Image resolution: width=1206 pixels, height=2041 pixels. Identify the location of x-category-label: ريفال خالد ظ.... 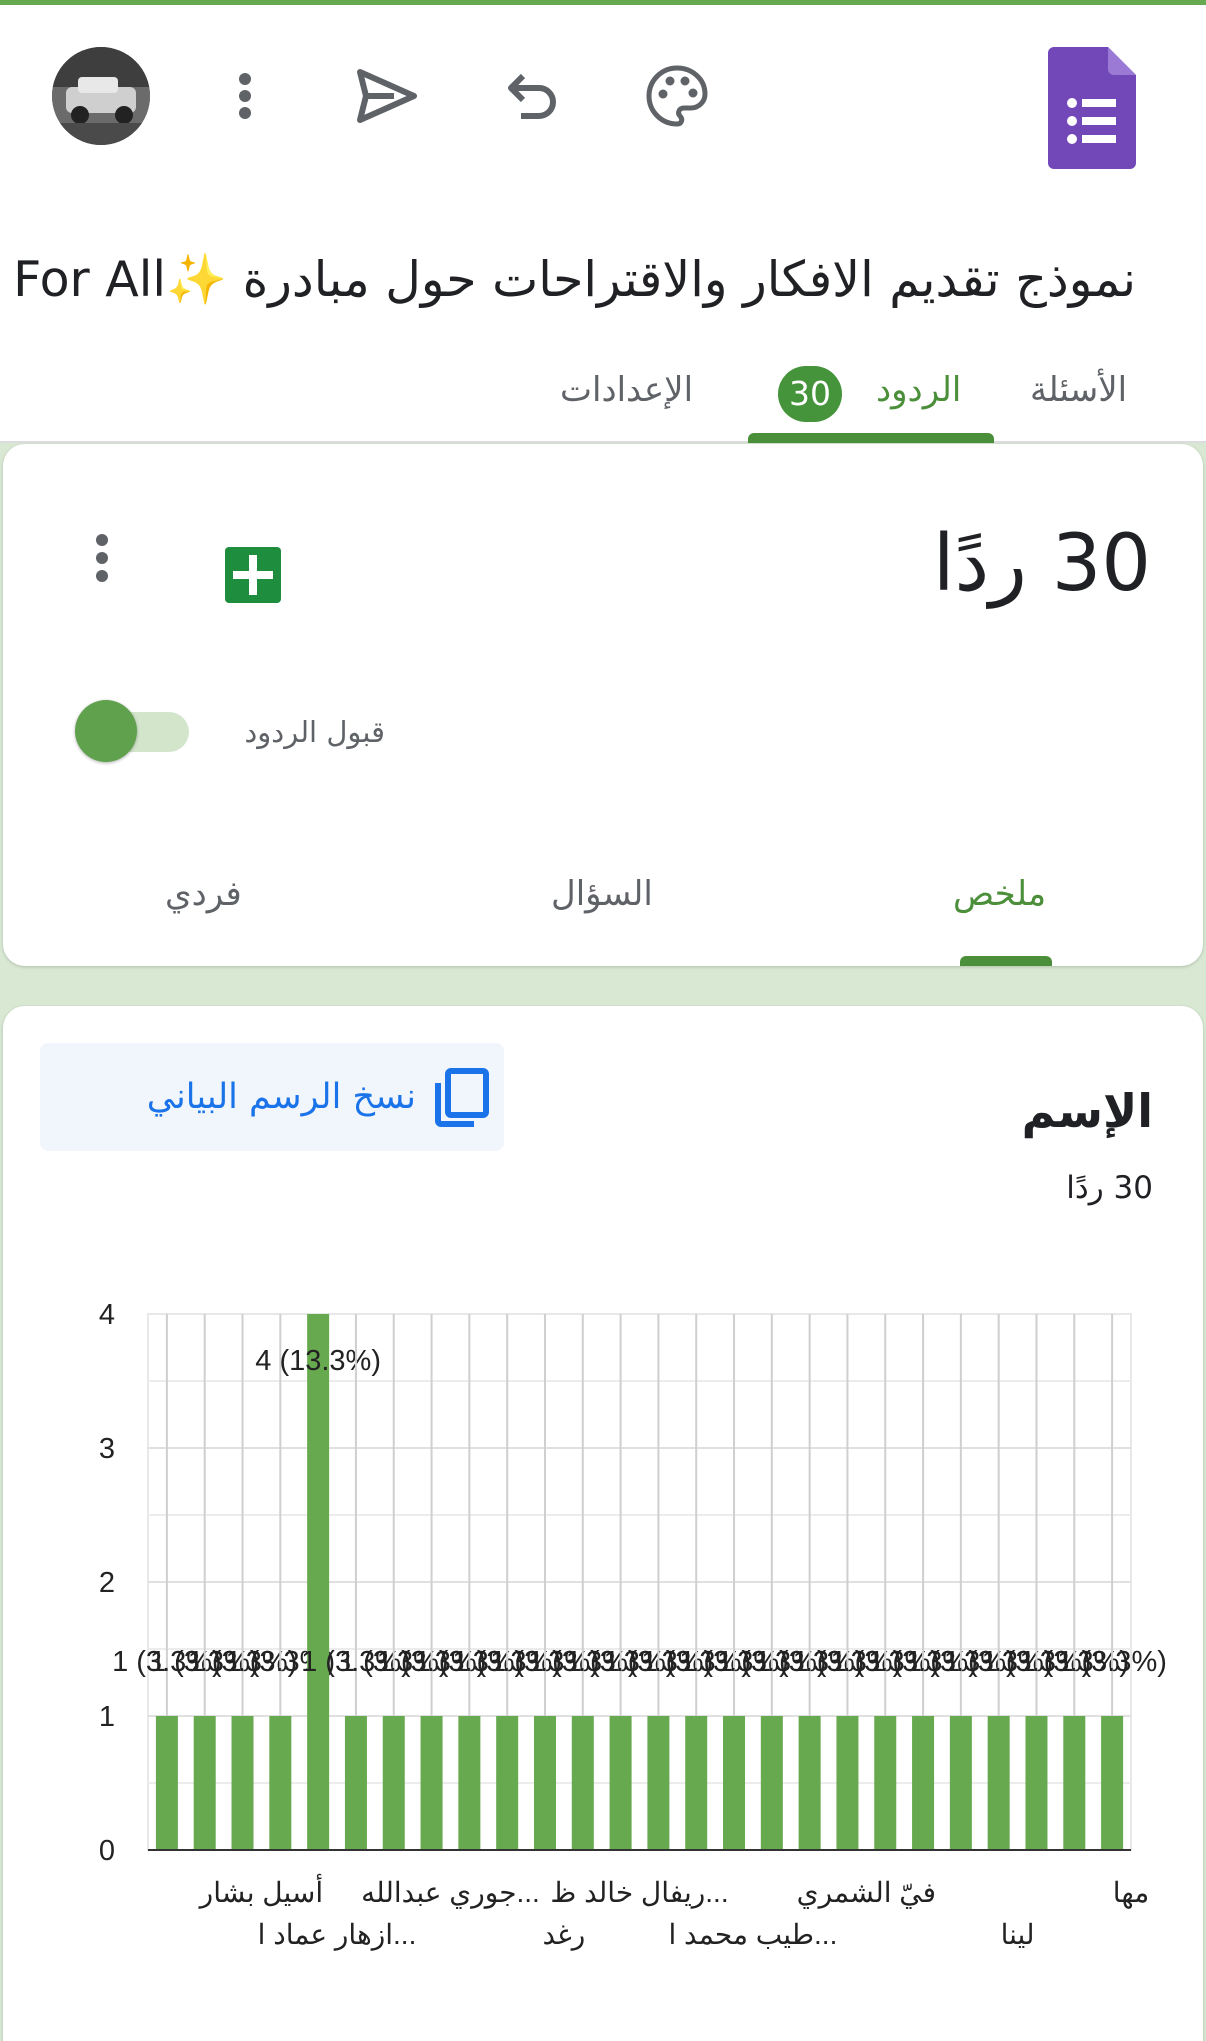
(639, 1893).